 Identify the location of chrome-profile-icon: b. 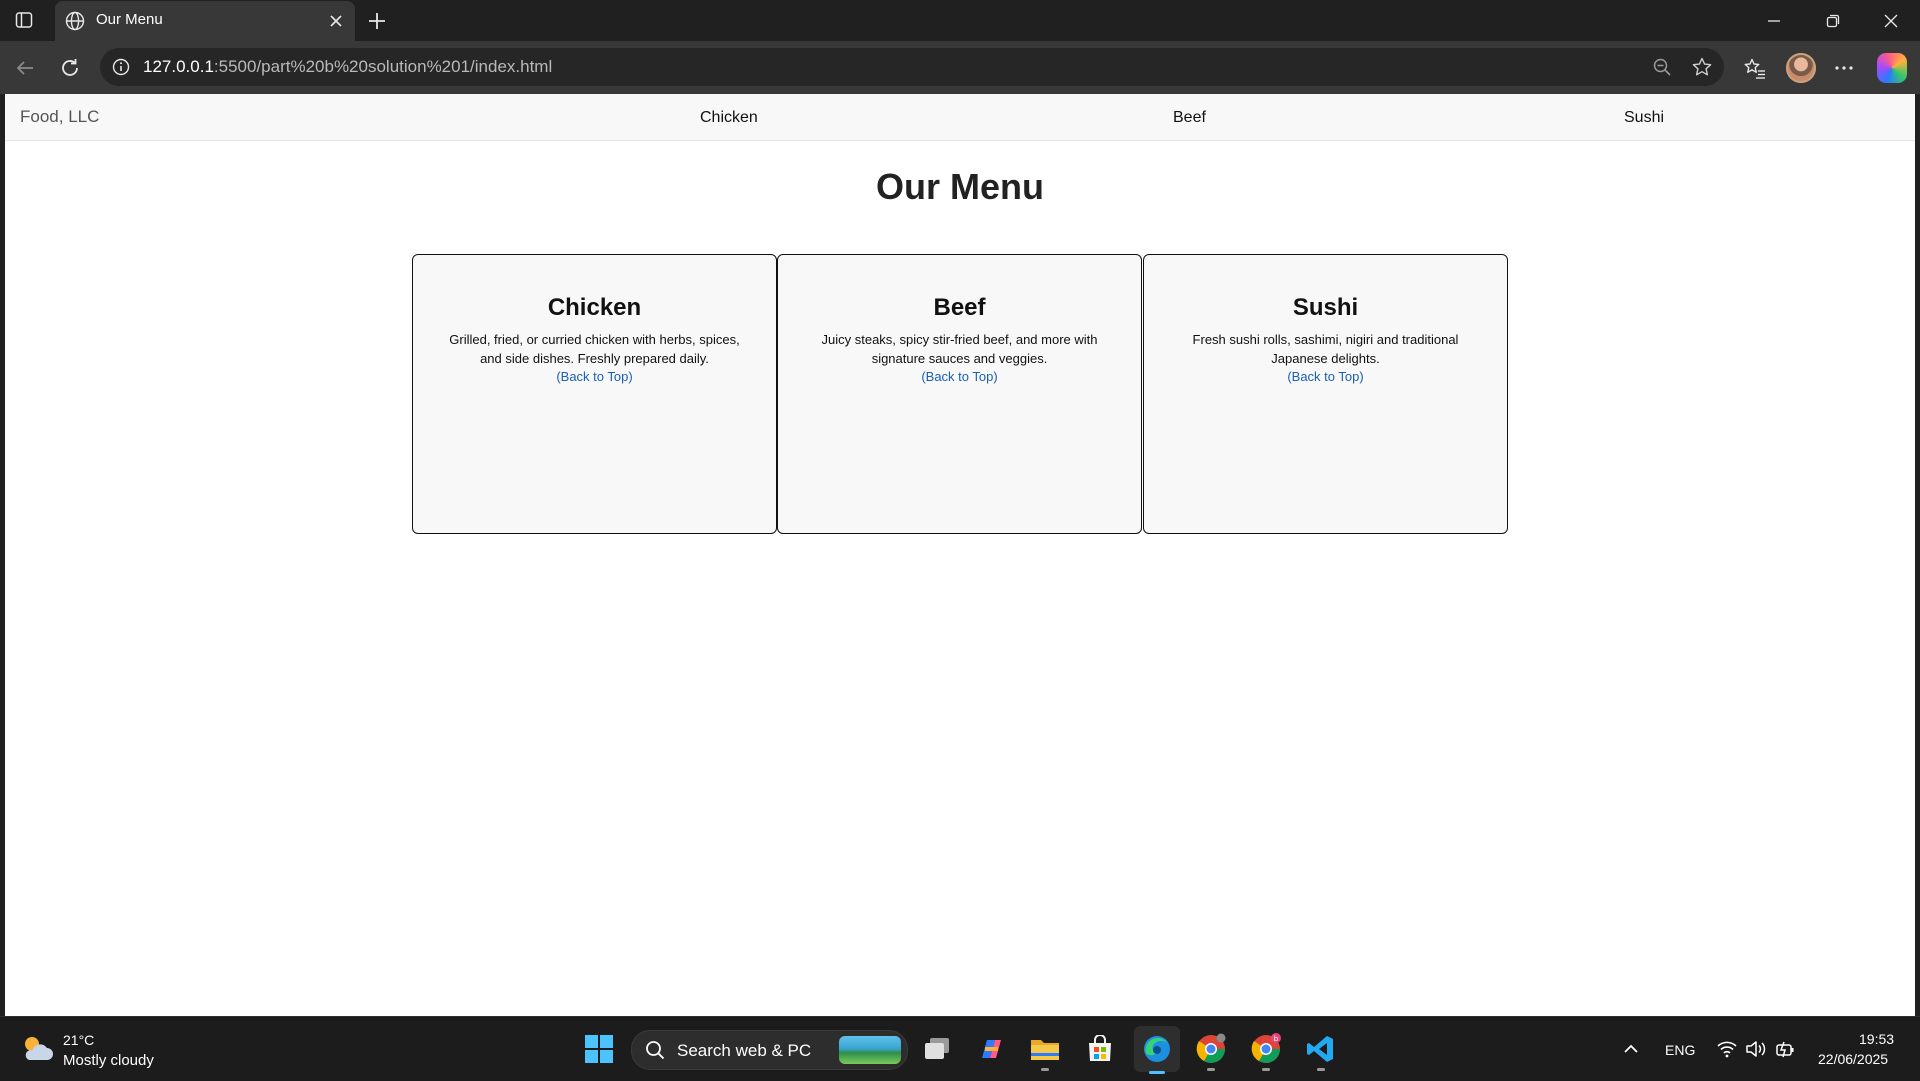
(1266, 1050).